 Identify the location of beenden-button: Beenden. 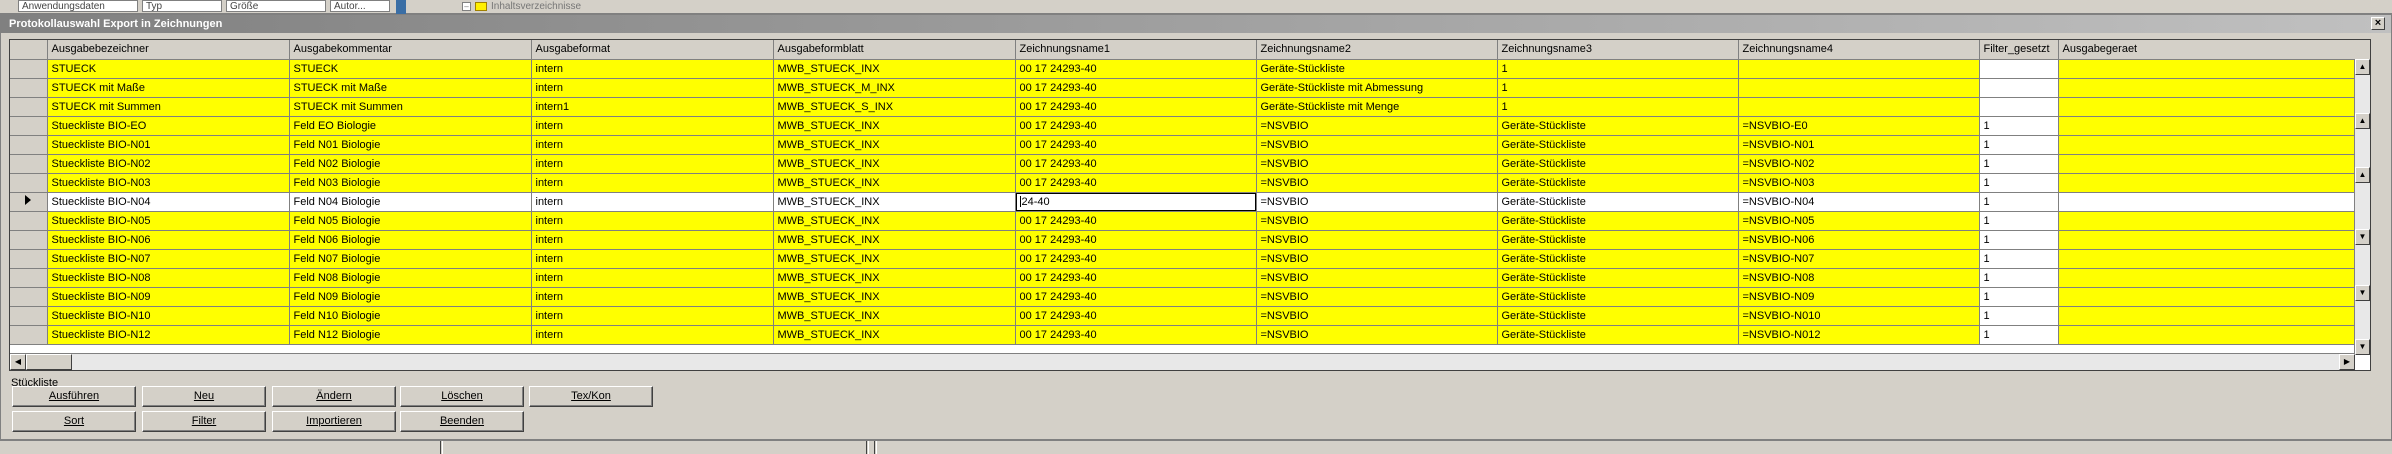
(462, 421).